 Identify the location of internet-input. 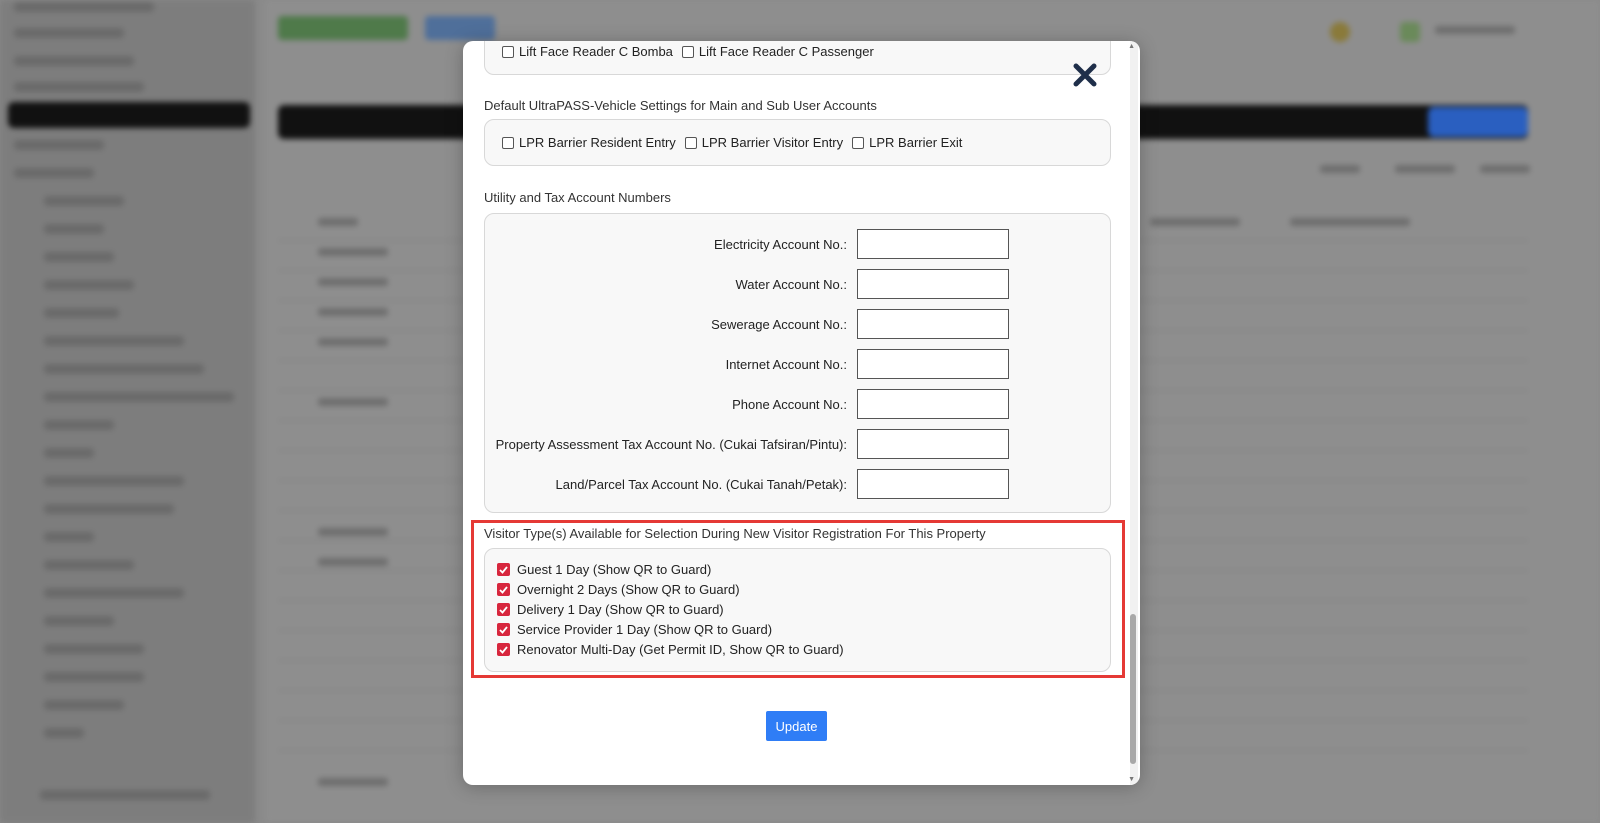
(933, 364).